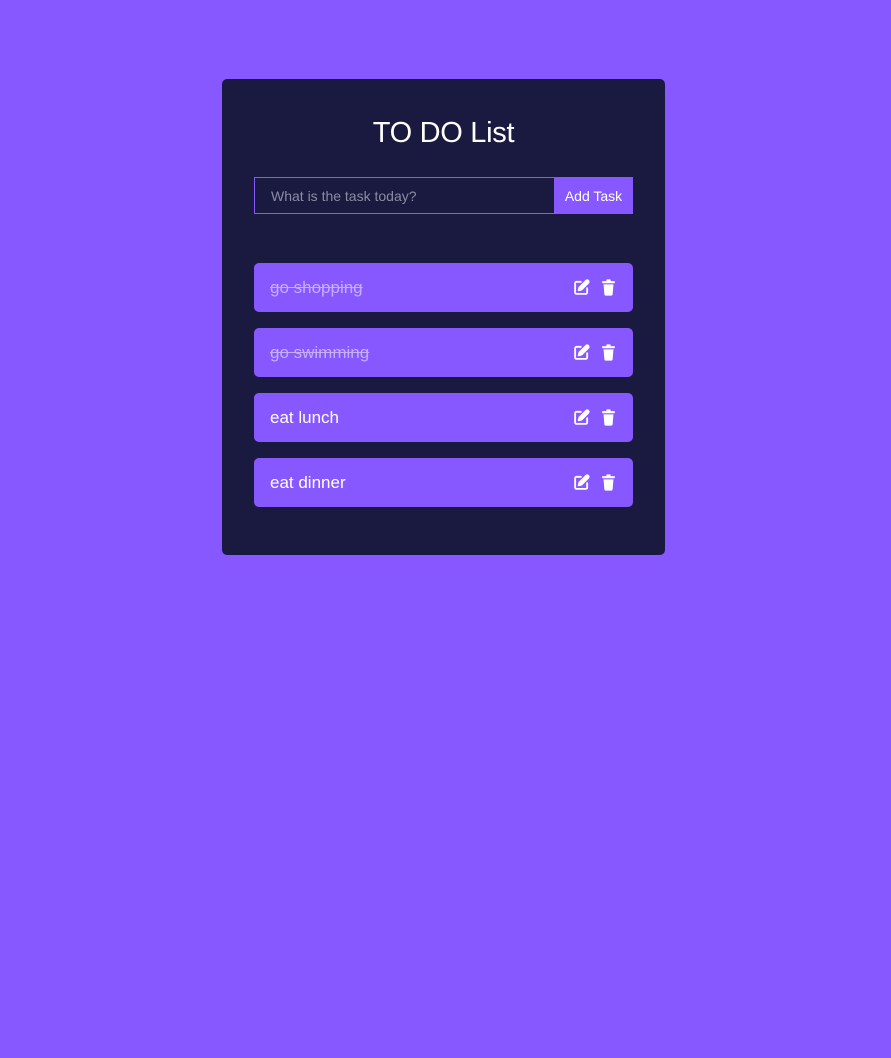 This screenshot has height=1058, width=891. What do you see at coordinates (319, 353) in the screenshot?
I see `task-text: go swimming` at bounding box center [319, 353].